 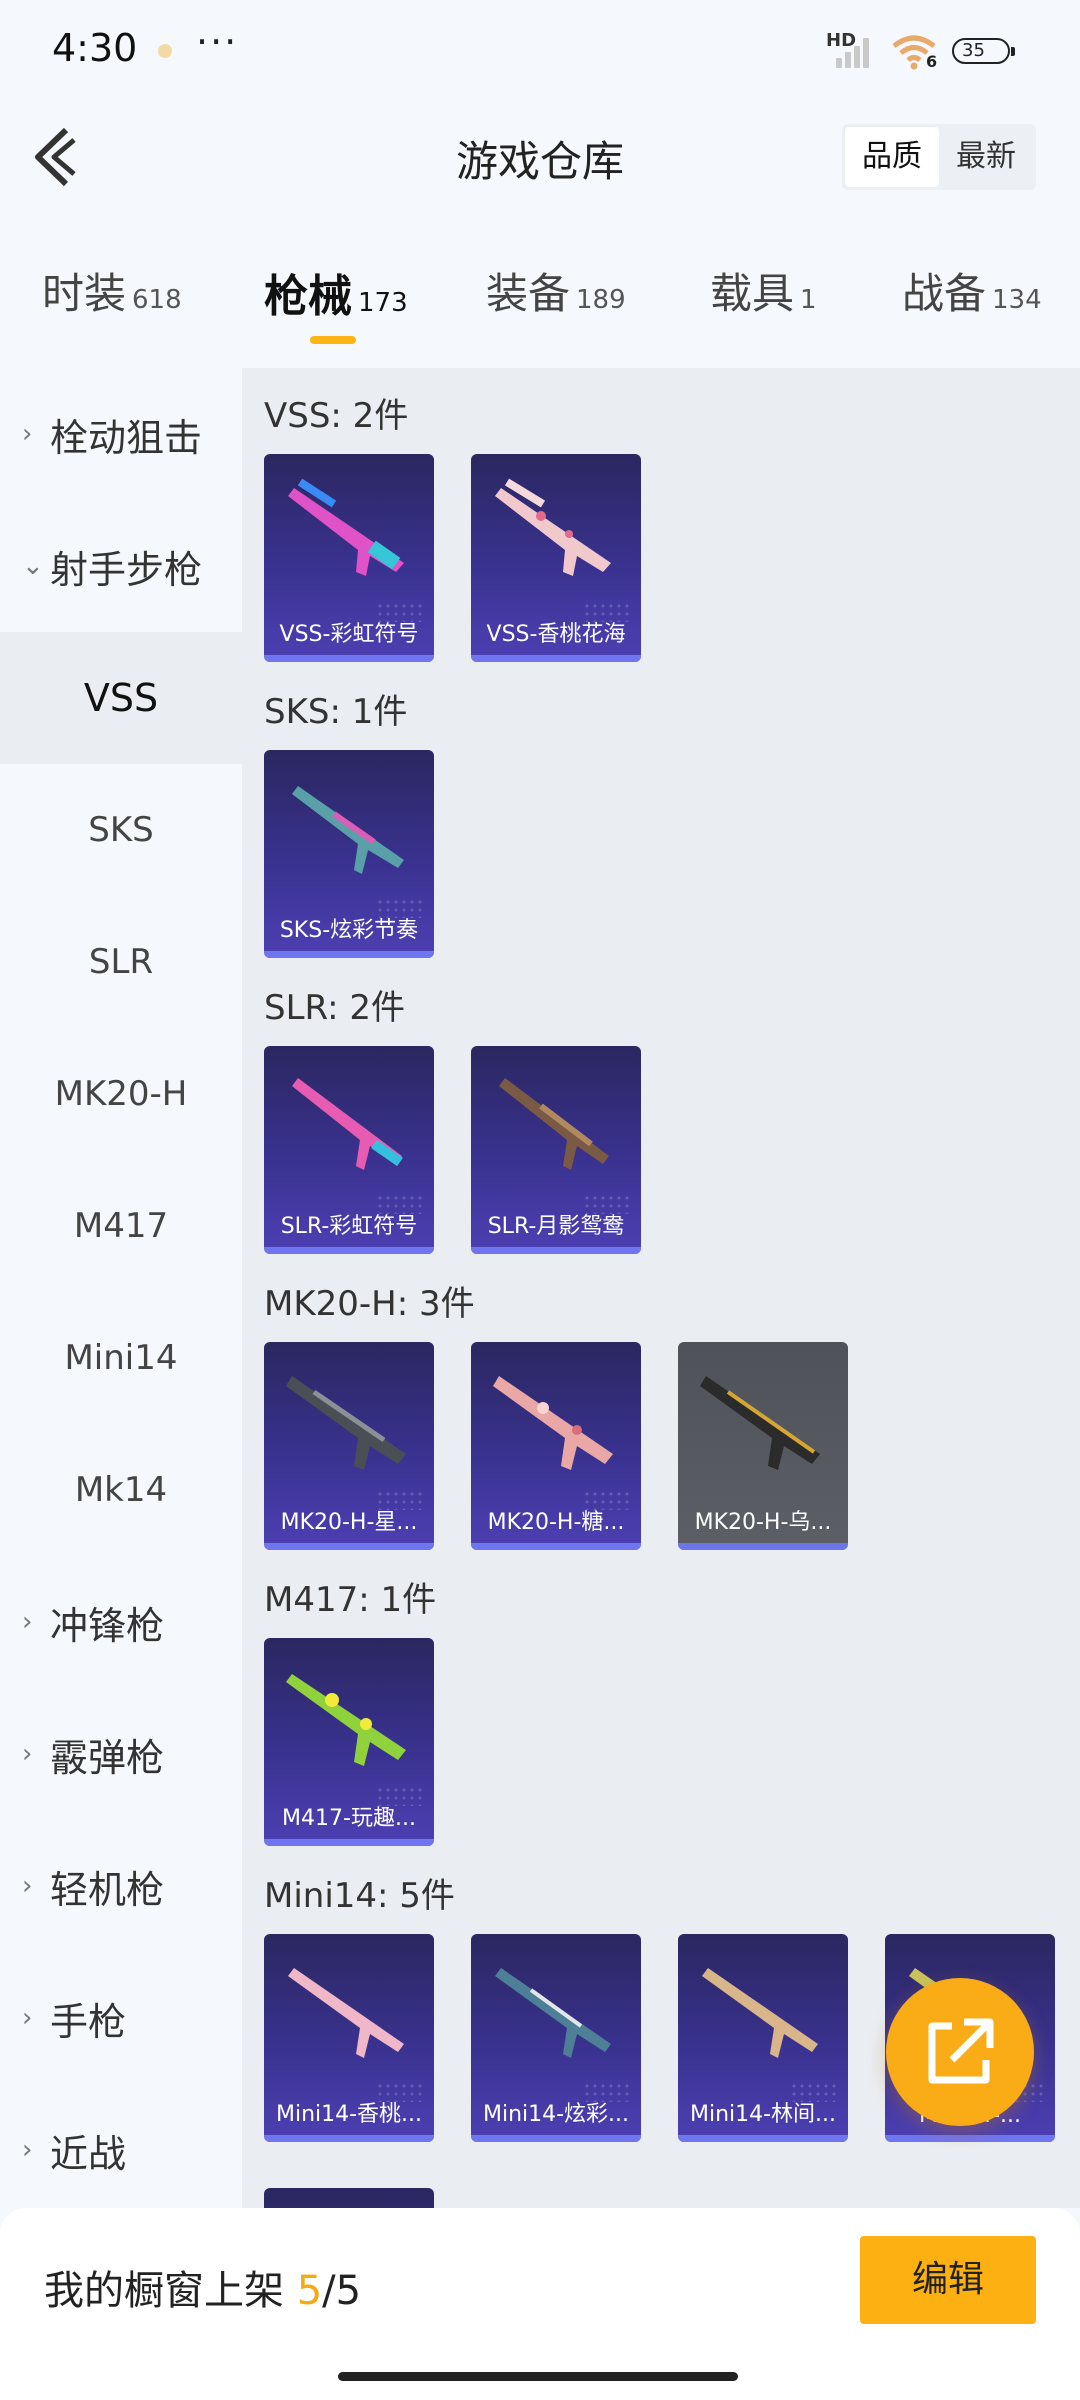 I want to click on sidebar-item-smg: › 冲锋枪, so click(x=121, y=1622).